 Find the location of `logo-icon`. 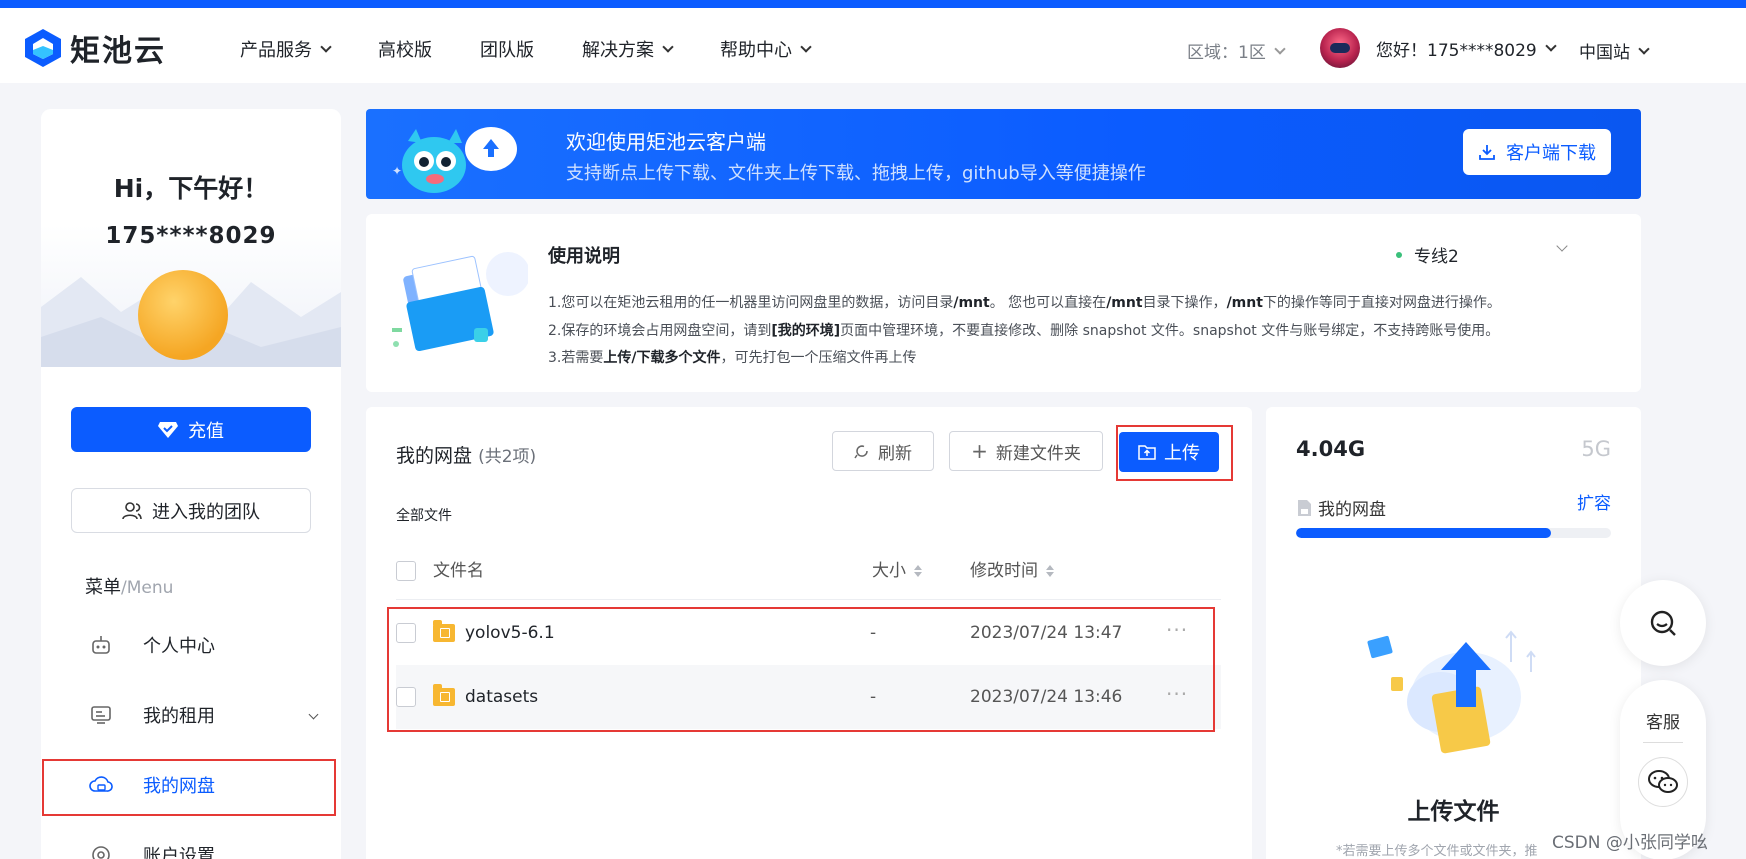

logo-icon is located at coordinates (43, 48).